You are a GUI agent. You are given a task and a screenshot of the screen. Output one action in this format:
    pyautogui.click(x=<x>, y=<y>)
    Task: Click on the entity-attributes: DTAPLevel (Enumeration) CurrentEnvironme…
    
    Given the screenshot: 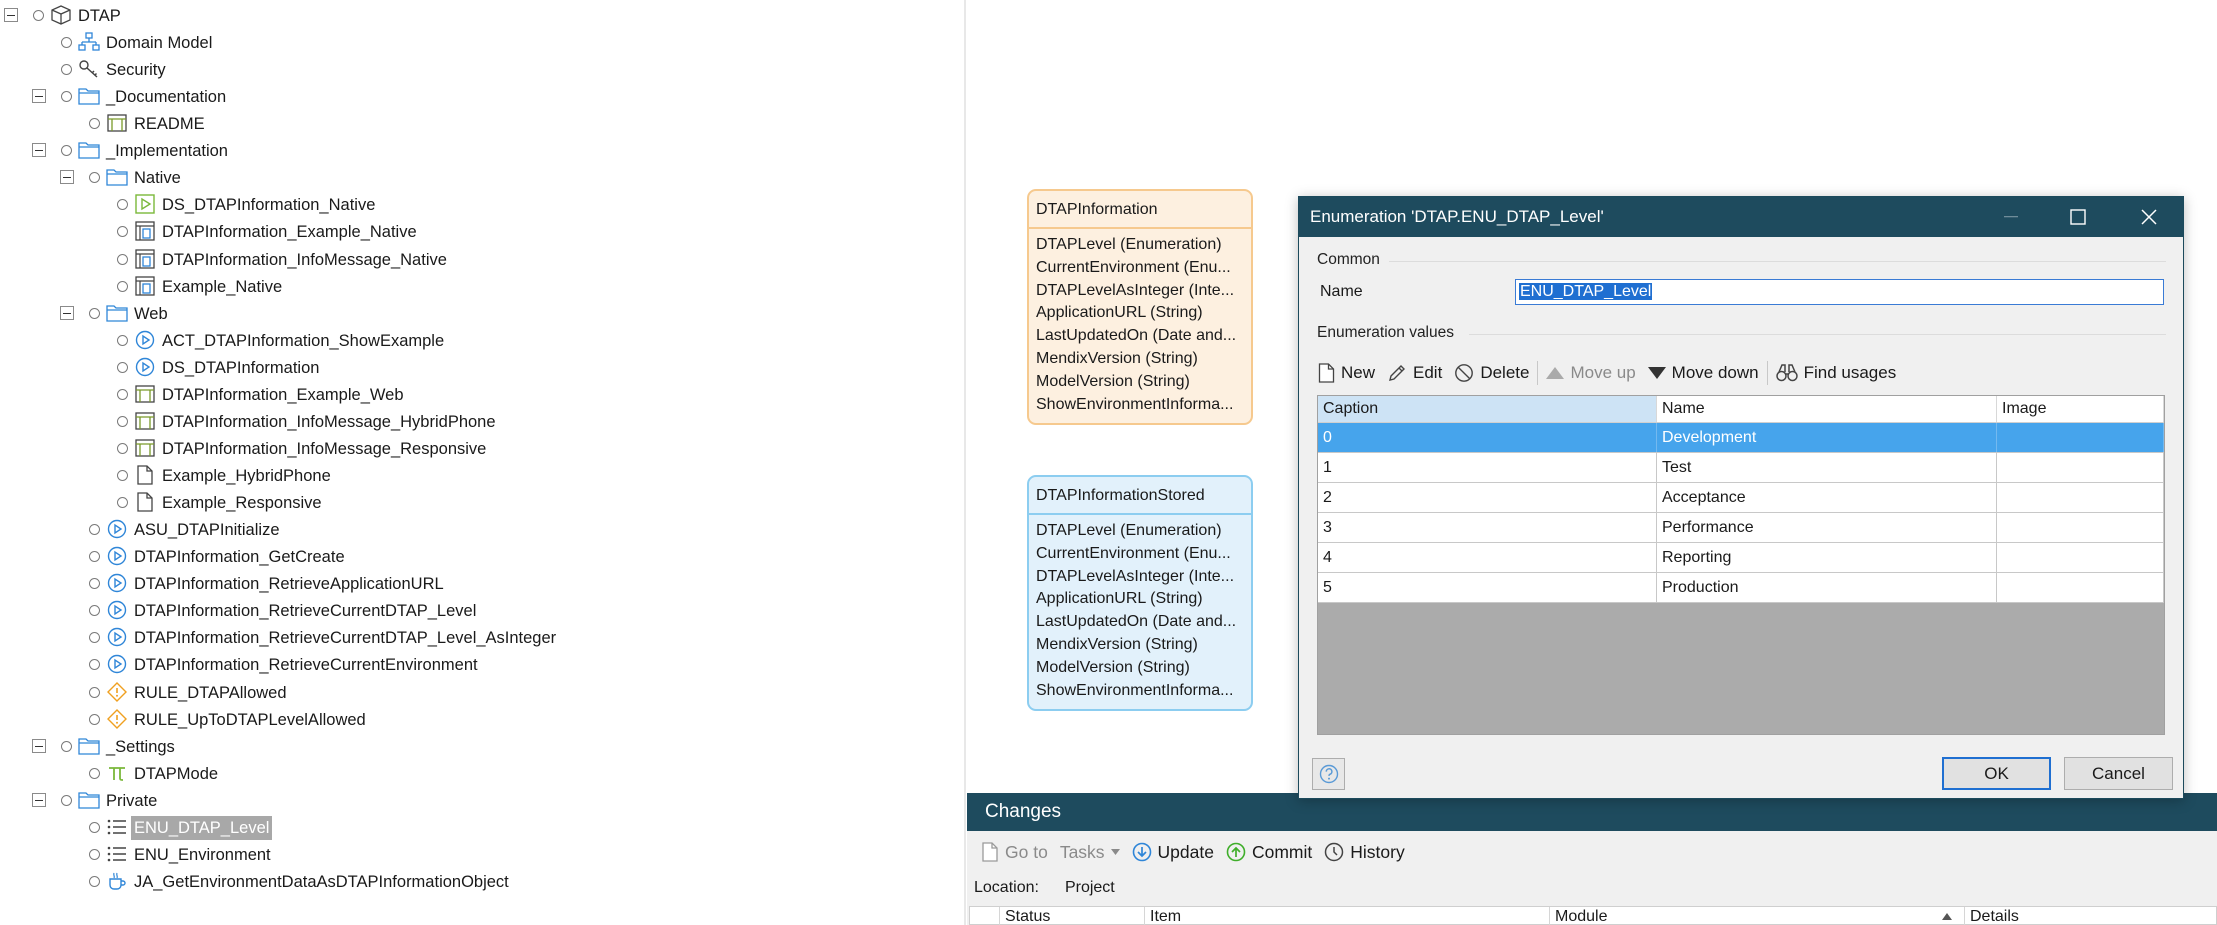 What is the action you would take?
    pyautogui.click(x=1140, y=322)
    